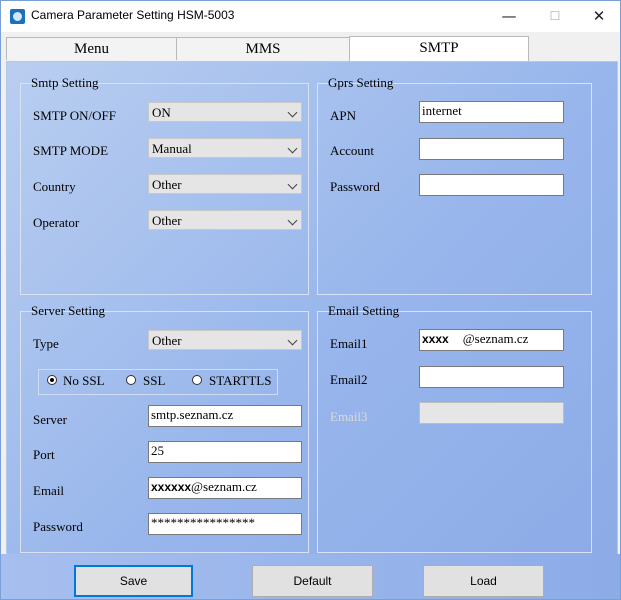 The image size is (621, 600). What do you see at coordinates (225, 524) in the screenshot?
I see `server-password-field: ****************` at bounding box center [225, 524].